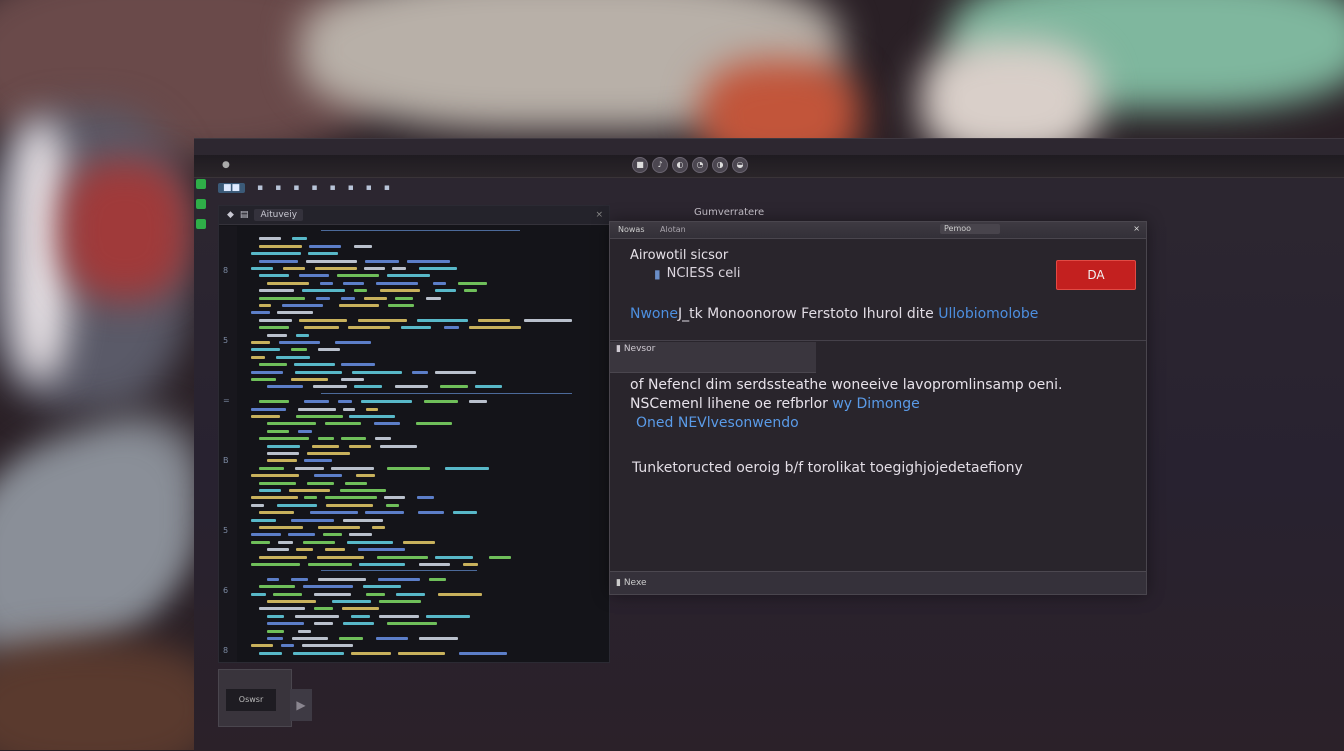 The height and width of the screenshot is (751, 1344). What do you see at coordinates (244, 215) in the screenshot?
I see `editor-icon: ▤` at bounding box center [244, 215].